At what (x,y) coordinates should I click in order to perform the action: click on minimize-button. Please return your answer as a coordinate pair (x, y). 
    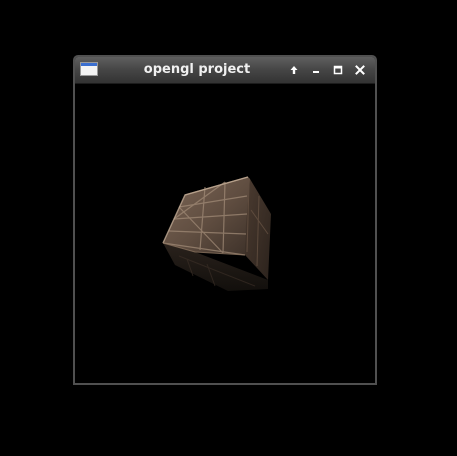
    Looking at the image, I should click on (316, 70).